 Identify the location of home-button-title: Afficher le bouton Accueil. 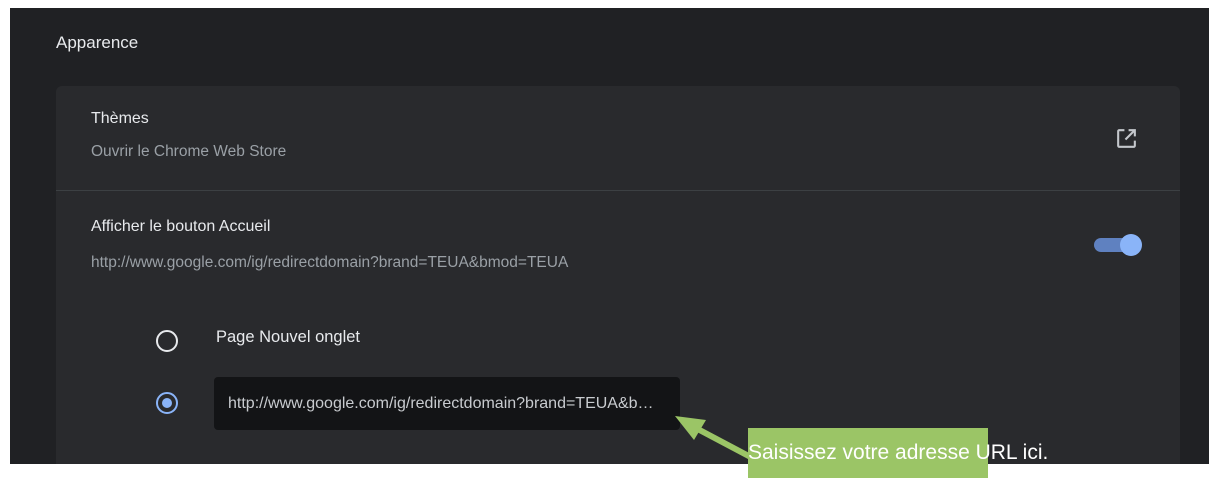
(181, 226).